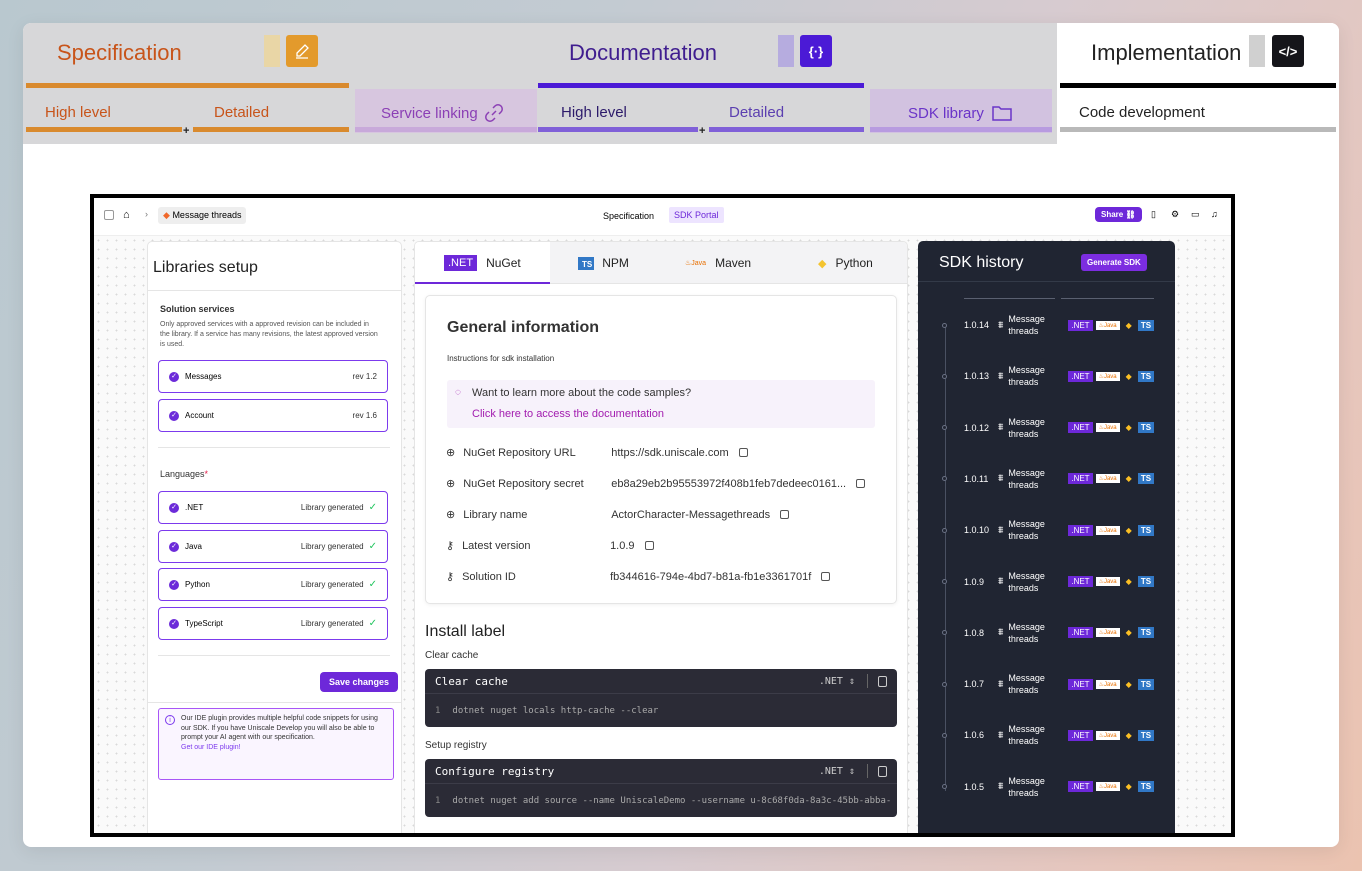  Describe the element at coordinates (332, 584) in the screenshot. I see `language-status: Library generated` at that location.